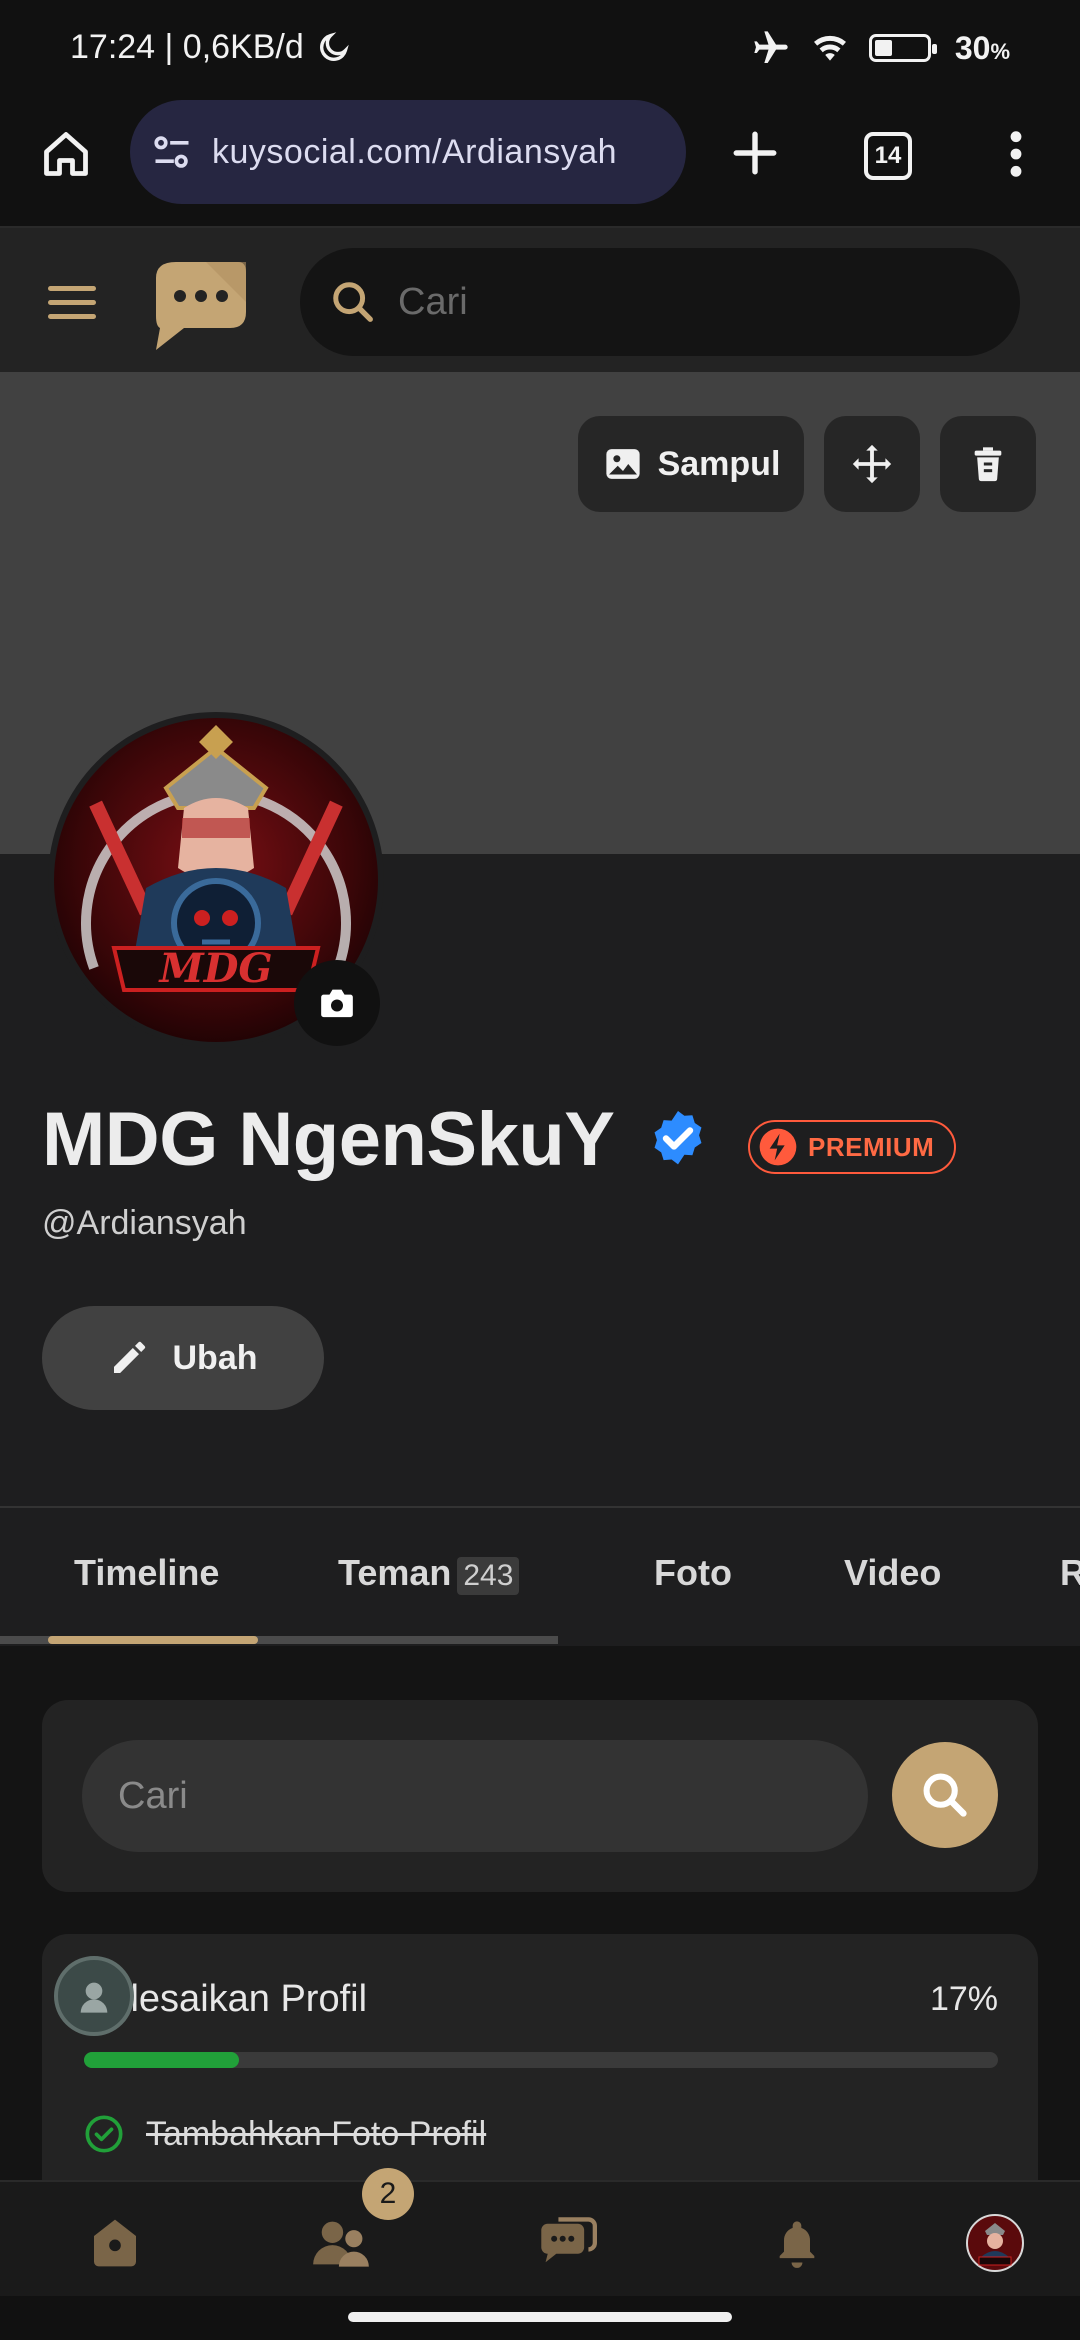 The image size is (1080, 2340). I want to click on floating-chat-bubble, so click(94, 1996).